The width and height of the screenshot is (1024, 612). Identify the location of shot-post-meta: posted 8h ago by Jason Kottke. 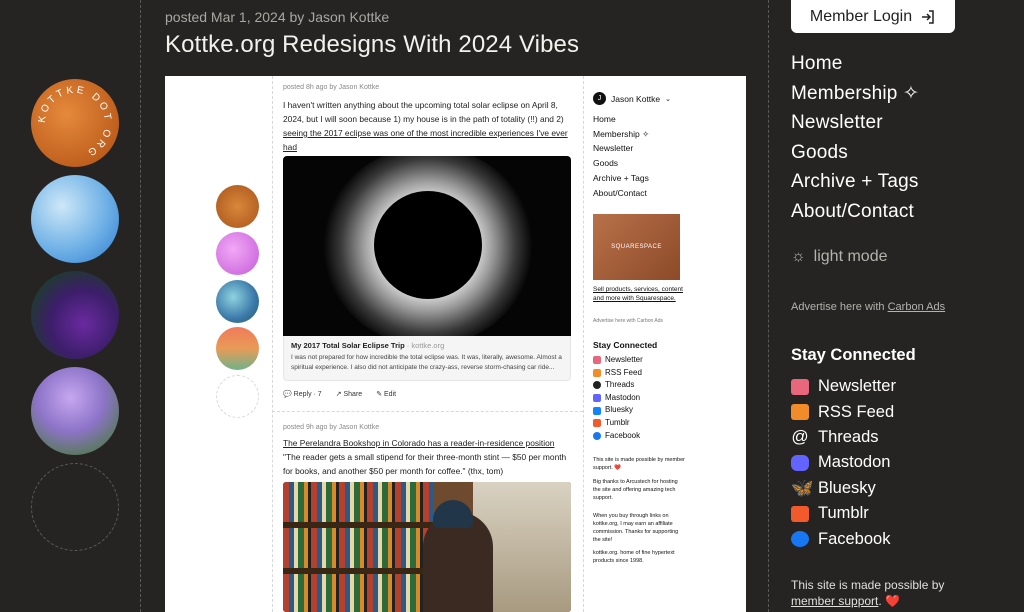
(331, 87).